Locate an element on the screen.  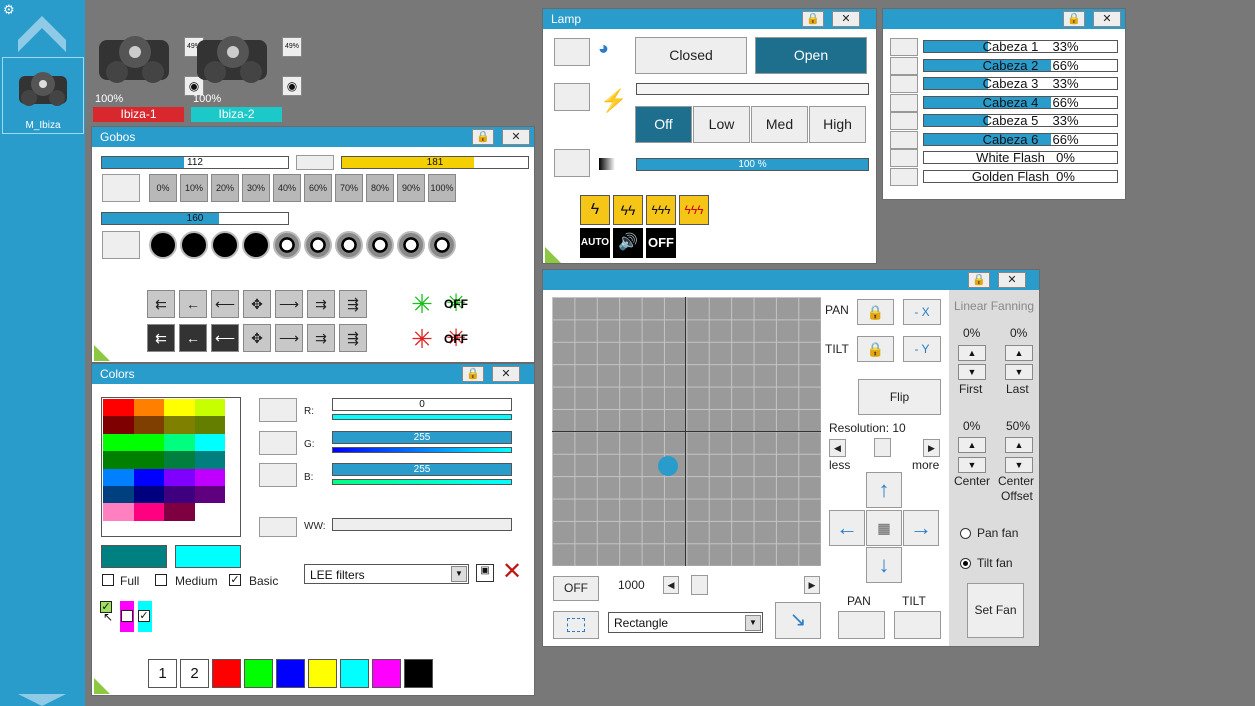
percent-button: 0% is located at coordinates (163, 188).